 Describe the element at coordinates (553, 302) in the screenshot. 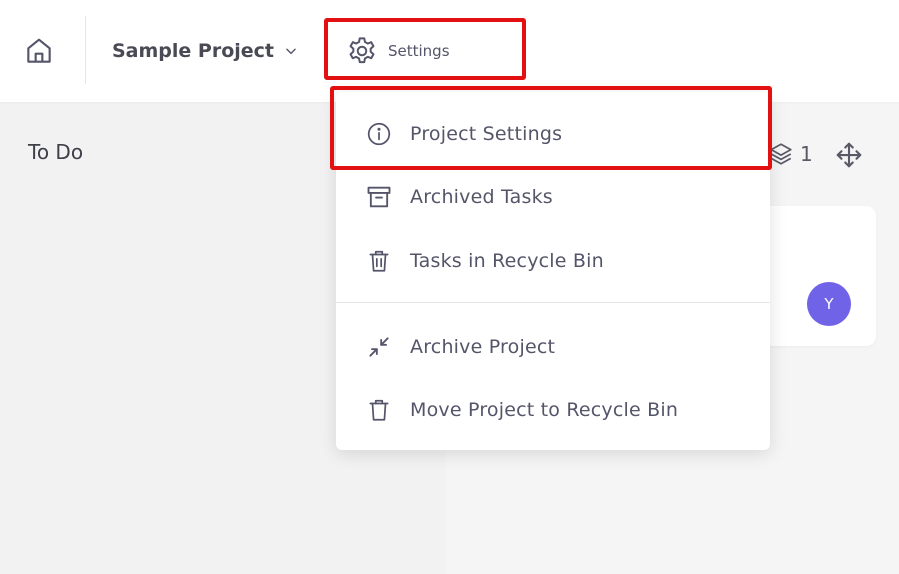

I see `menu-divider` at that location.